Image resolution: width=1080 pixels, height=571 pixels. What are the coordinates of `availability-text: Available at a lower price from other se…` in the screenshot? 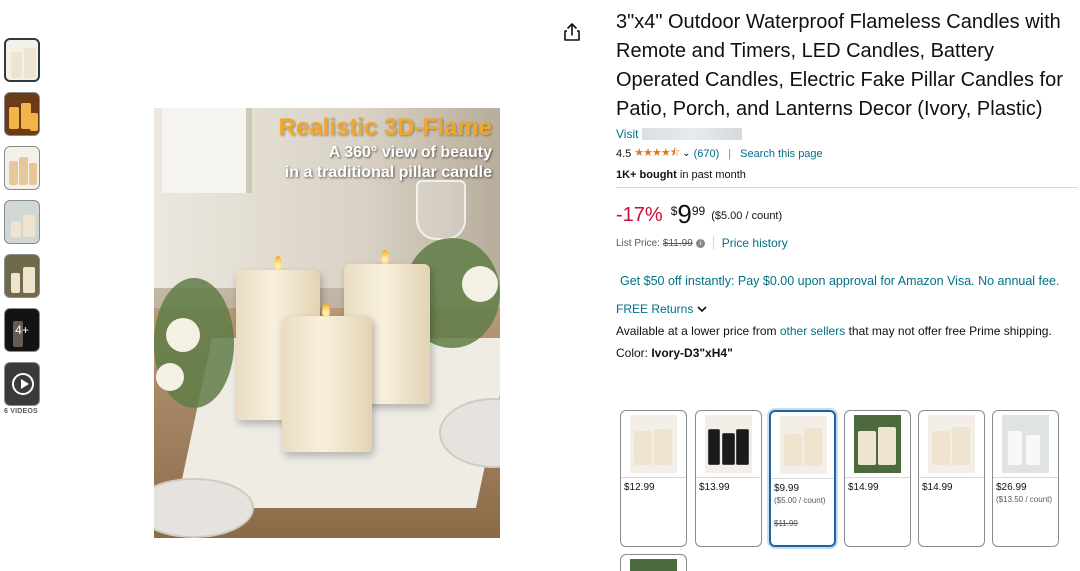 It's located at (841, 331).